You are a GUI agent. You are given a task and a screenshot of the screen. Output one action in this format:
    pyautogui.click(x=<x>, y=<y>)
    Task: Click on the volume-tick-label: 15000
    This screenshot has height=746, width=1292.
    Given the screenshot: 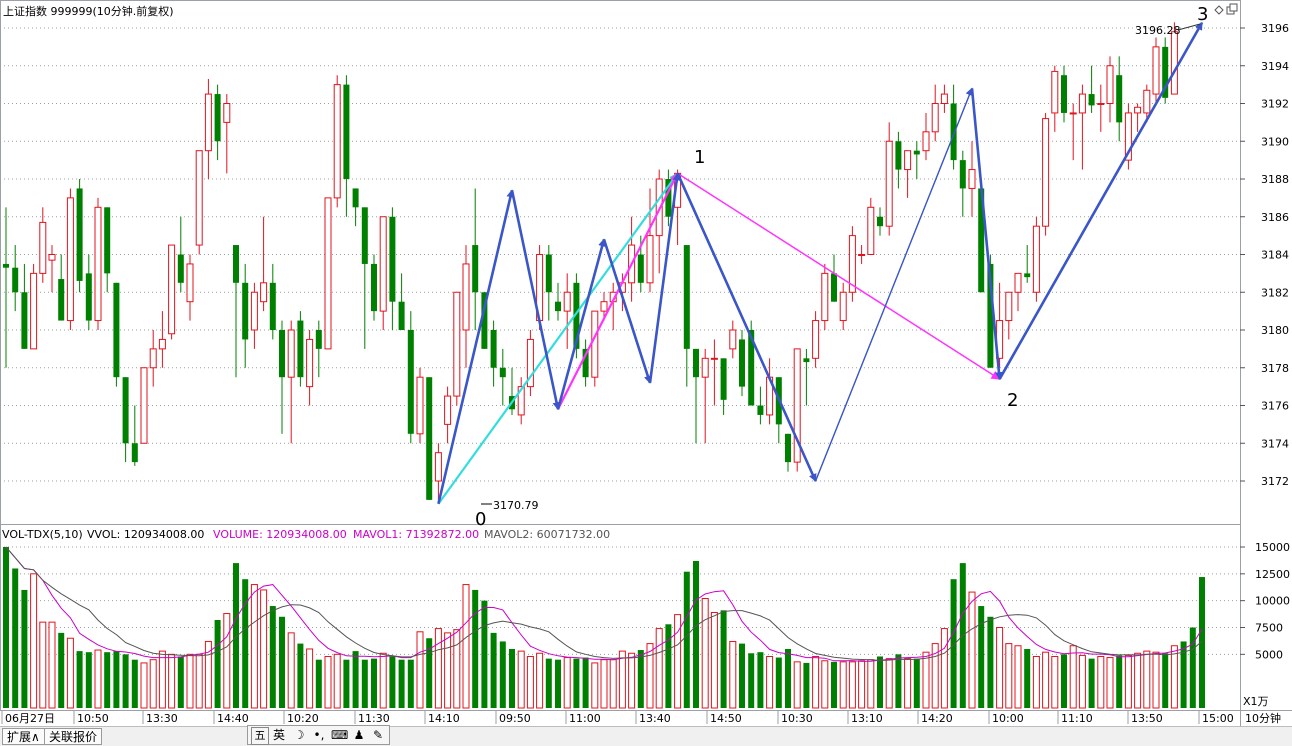 What is the action you would take?
    pyautogui.click(x=1272, y=547)
    